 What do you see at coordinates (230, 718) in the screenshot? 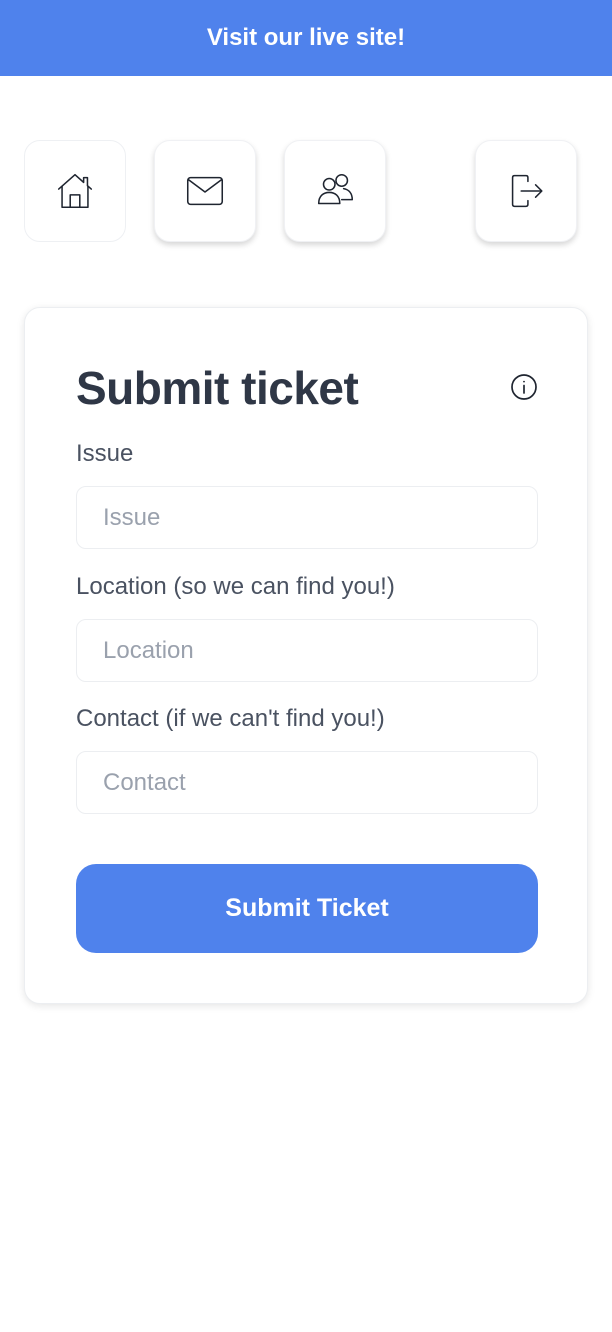
I see `contact-label: Contact (if we can't find you!)` at bounding box center [230, 718].